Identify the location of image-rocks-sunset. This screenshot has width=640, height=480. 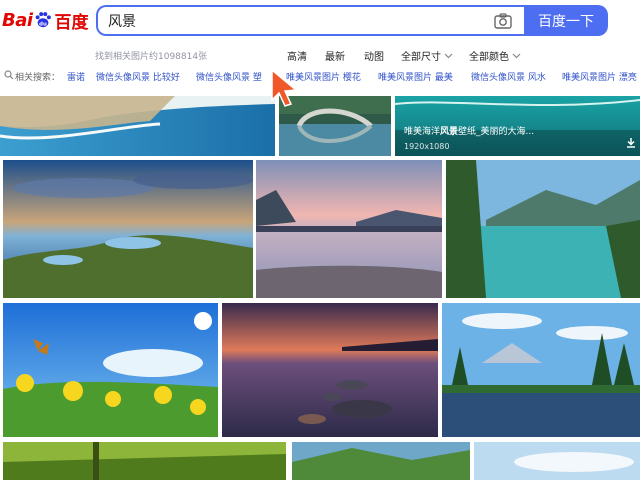
(330, 370).